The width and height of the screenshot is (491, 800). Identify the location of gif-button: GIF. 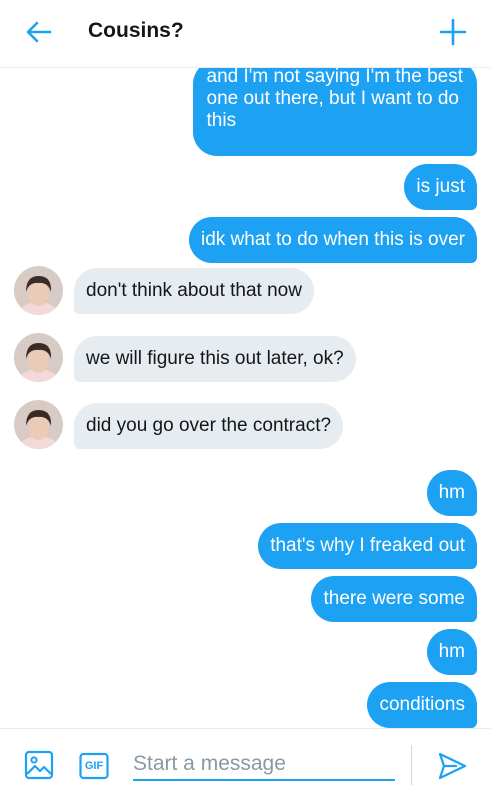
(94, 766).